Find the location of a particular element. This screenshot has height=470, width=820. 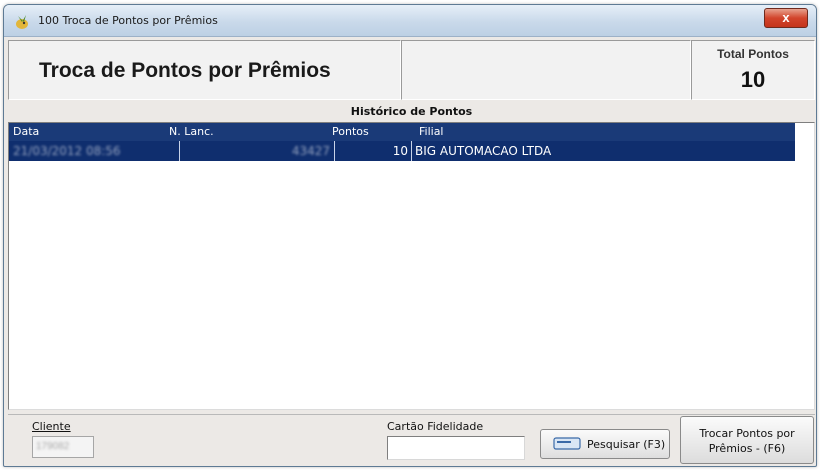

cell-data: 21/03/2012 08:56 is located at coordinates (94, 151).